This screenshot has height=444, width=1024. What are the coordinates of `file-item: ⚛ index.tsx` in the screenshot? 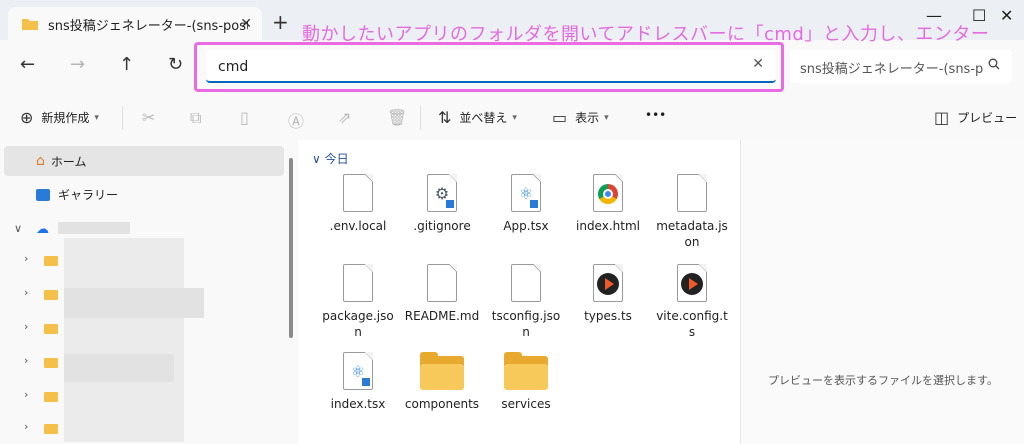 It's located at (358, 382).